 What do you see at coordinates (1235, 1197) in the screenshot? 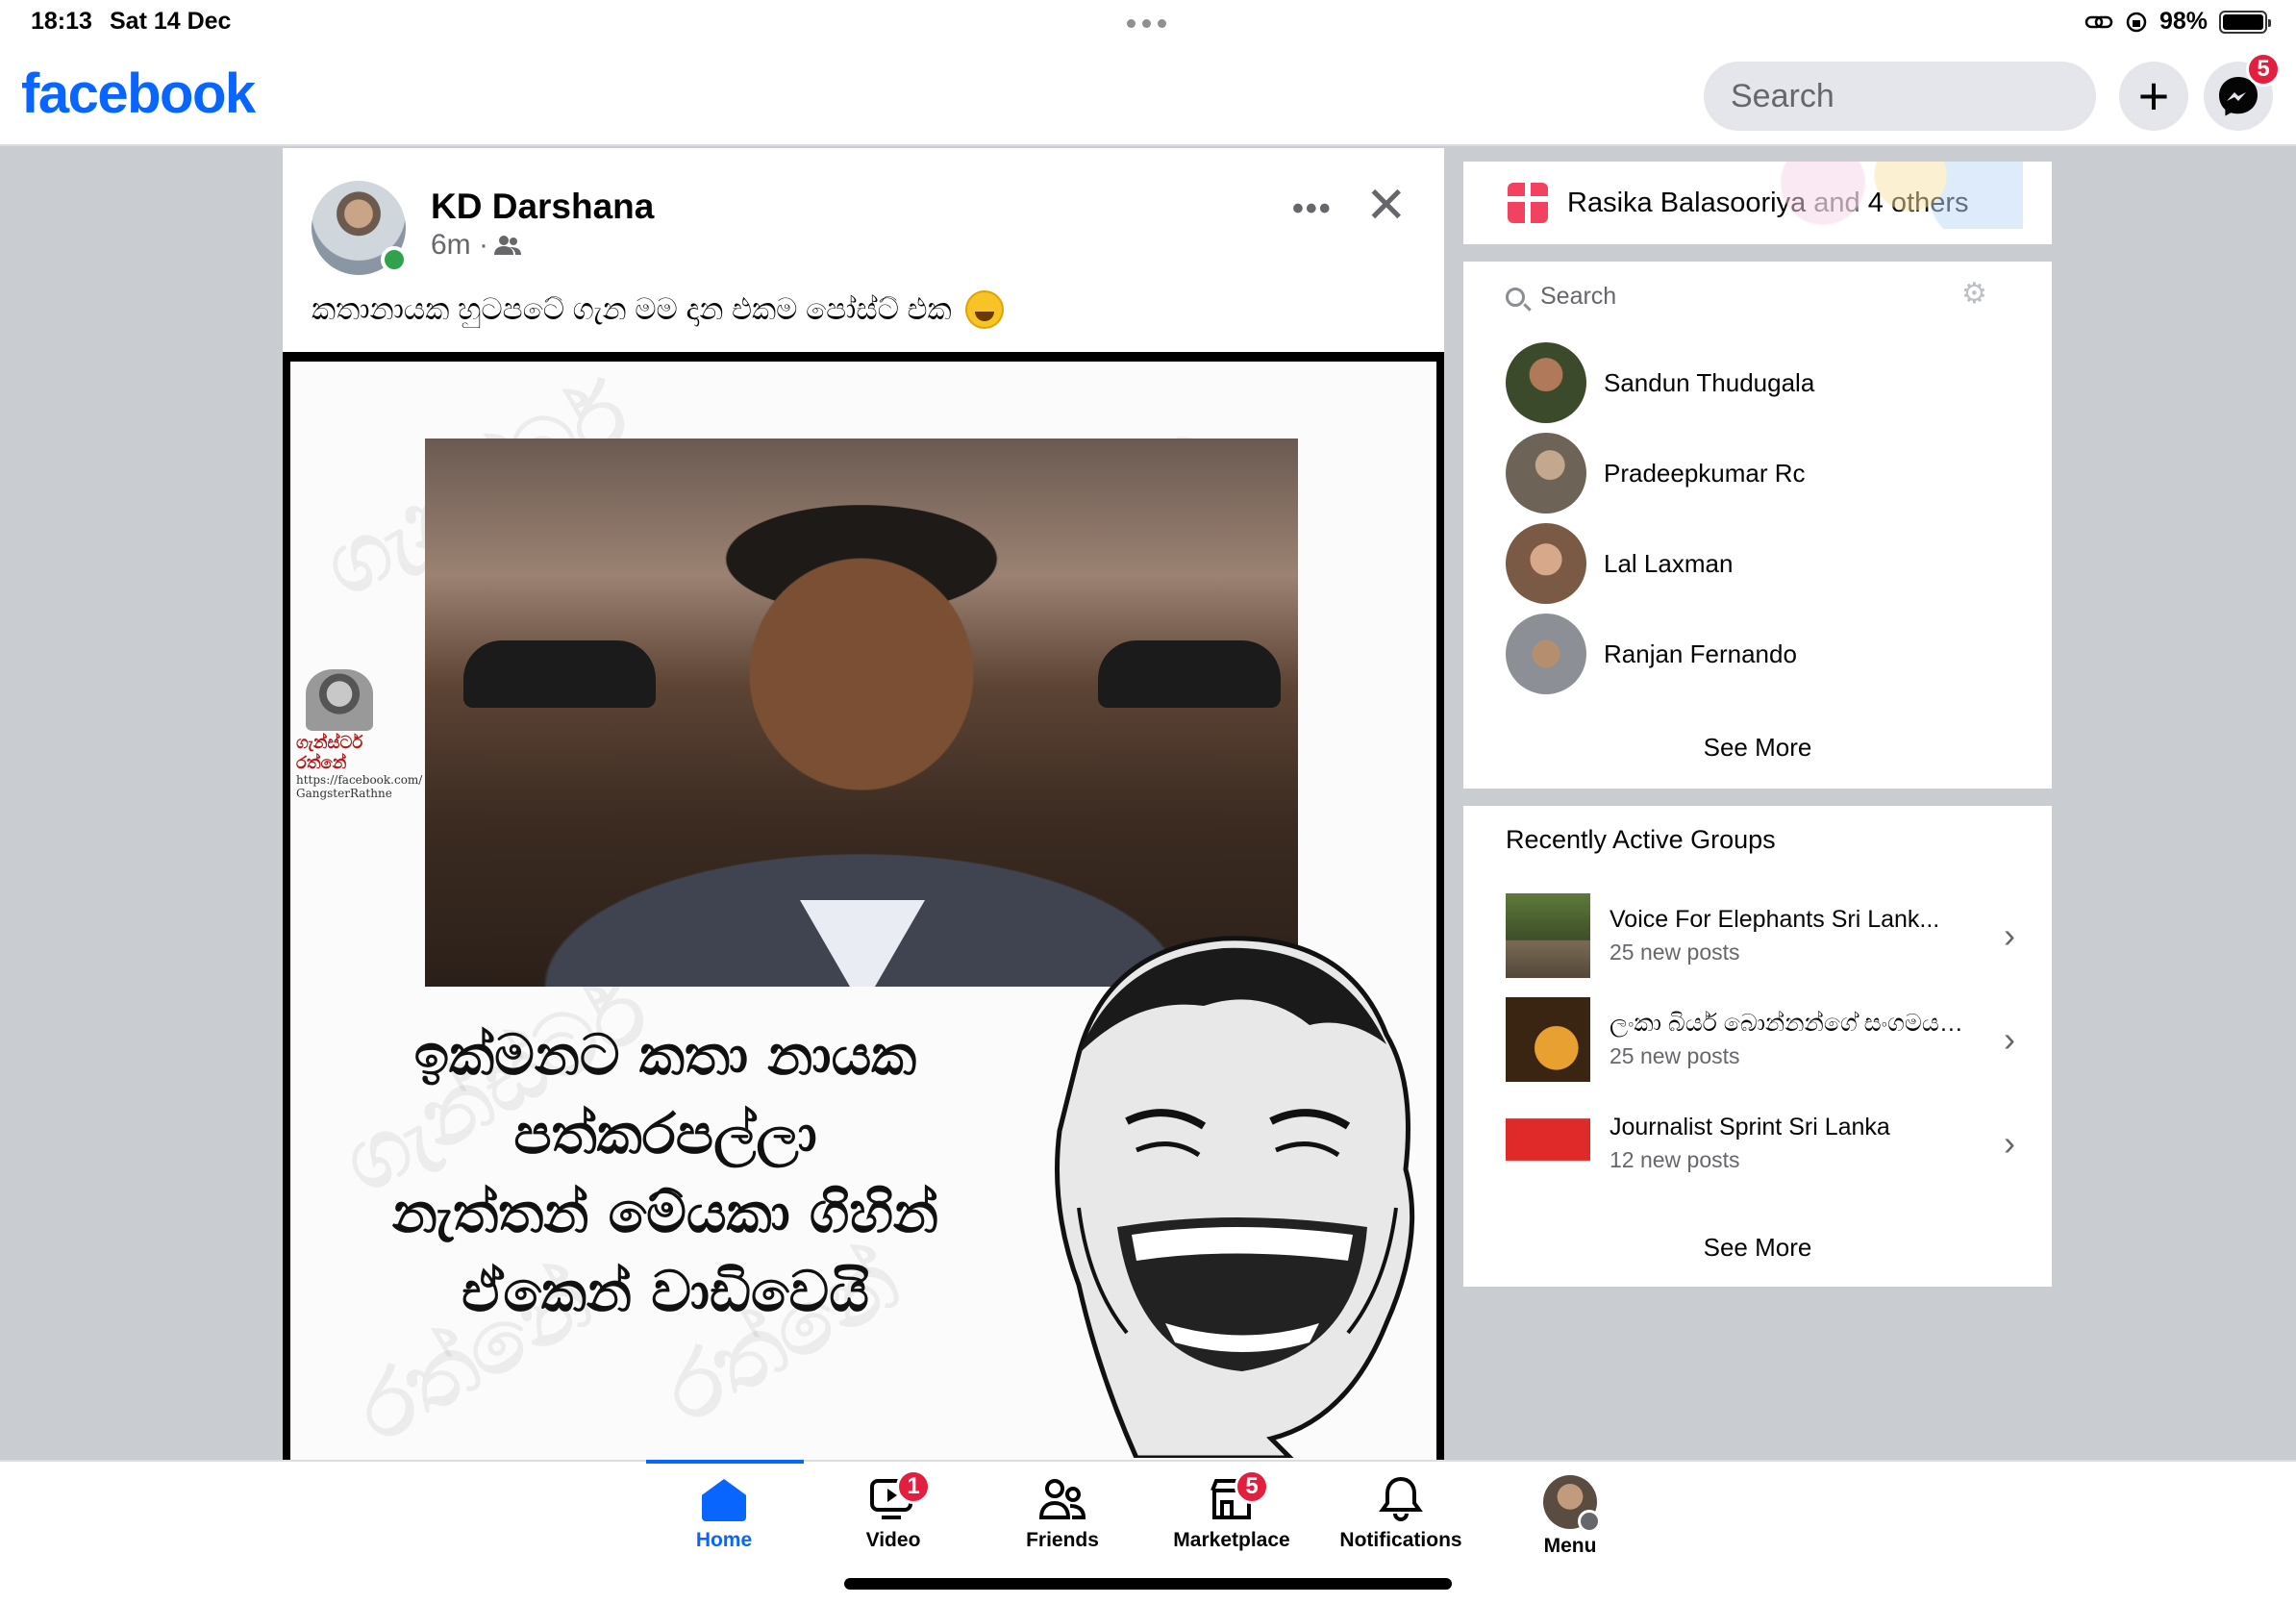
I see `laughing-troll-face` at bounding box center [1235, 1197].